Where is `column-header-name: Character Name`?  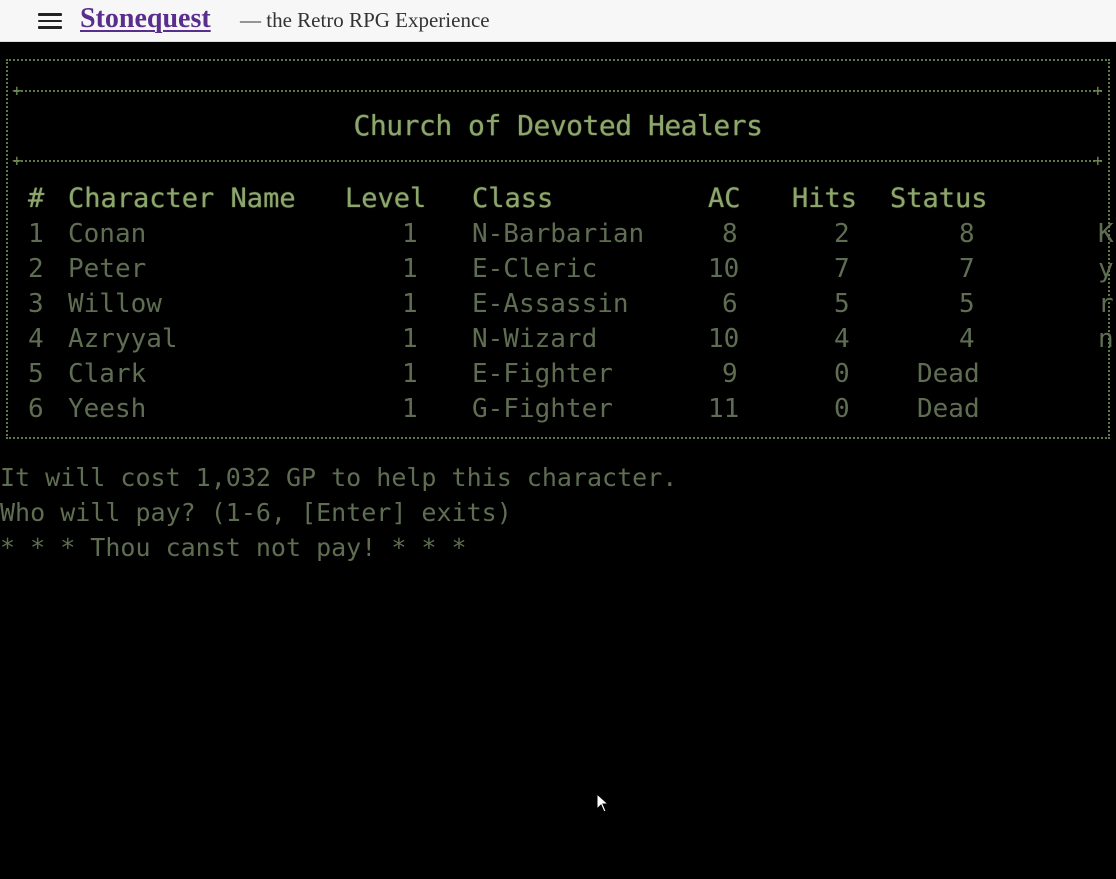
column-header-name: Character Name is located at coordinates (182, 198).